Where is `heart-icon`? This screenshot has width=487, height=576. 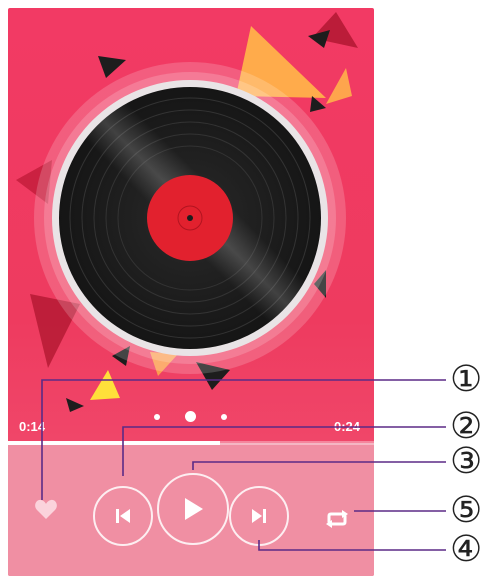 heart-icon is located at coordinates (46, 509).